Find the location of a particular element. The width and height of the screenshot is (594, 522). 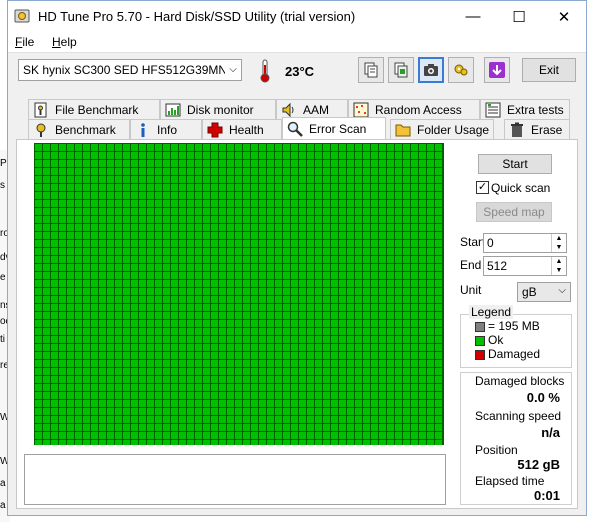

tab-error-scan: Error Scan is located at coordinates (334, 128).